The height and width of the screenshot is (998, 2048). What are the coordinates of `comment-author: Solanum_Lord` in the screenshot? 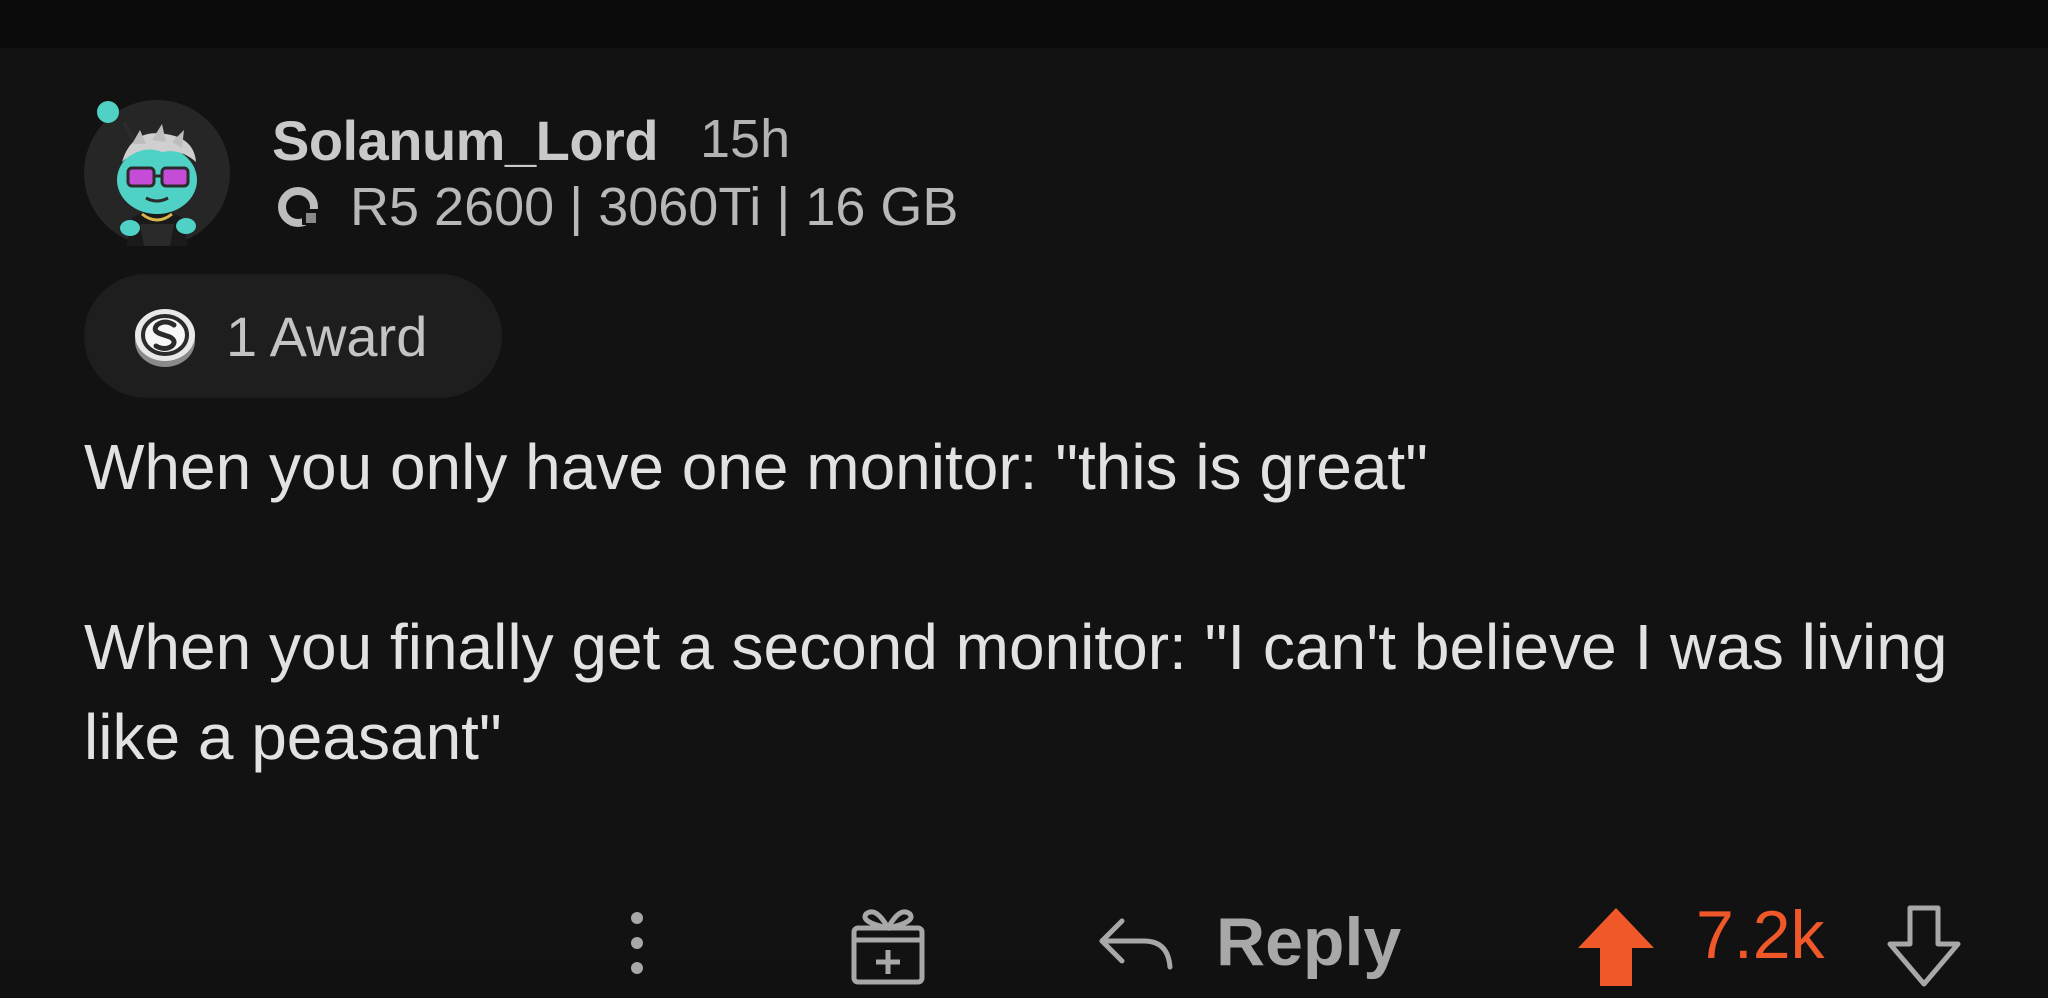 It's located at (465, 140).